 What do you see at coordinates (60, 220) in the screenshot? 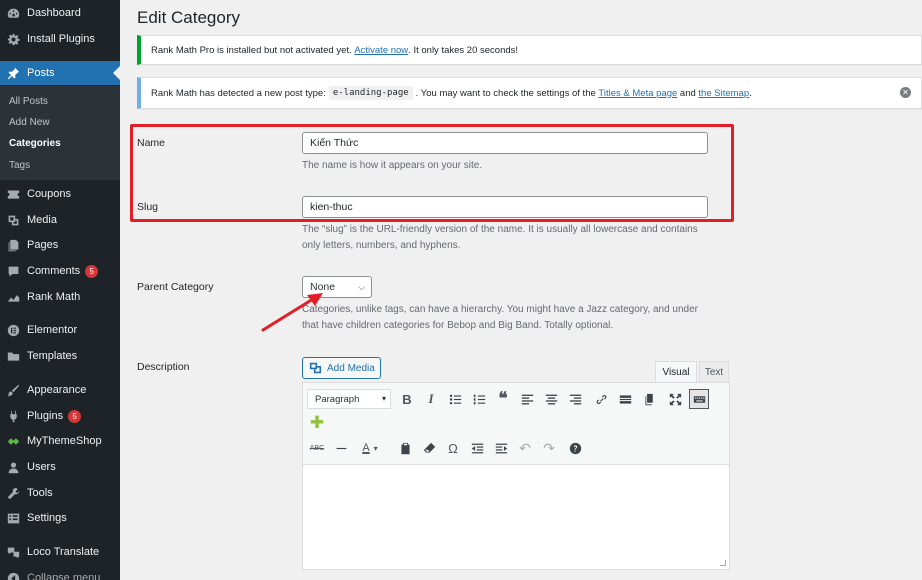
I see `menu-media: Media` at bounding box center [60, 220].